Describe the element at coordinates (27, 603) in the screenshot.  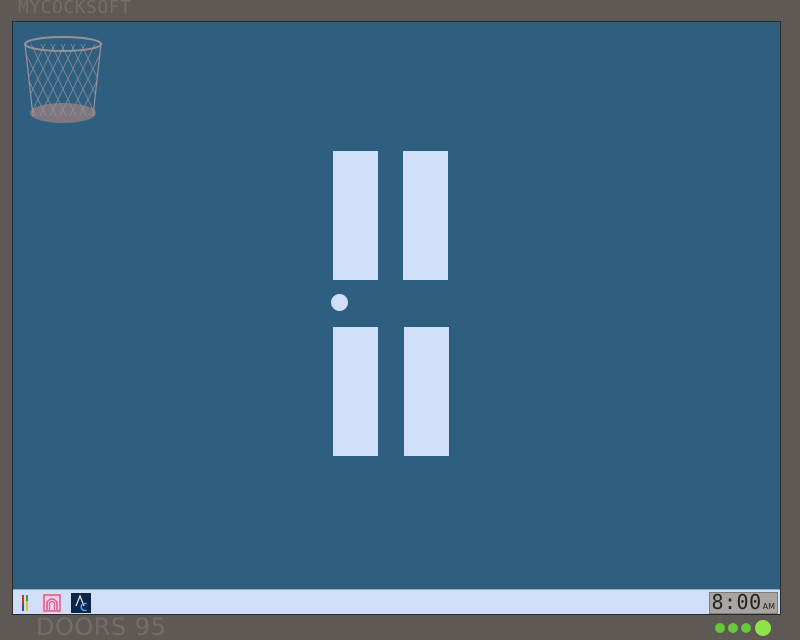
I see `colored-bars-icon` at that location.